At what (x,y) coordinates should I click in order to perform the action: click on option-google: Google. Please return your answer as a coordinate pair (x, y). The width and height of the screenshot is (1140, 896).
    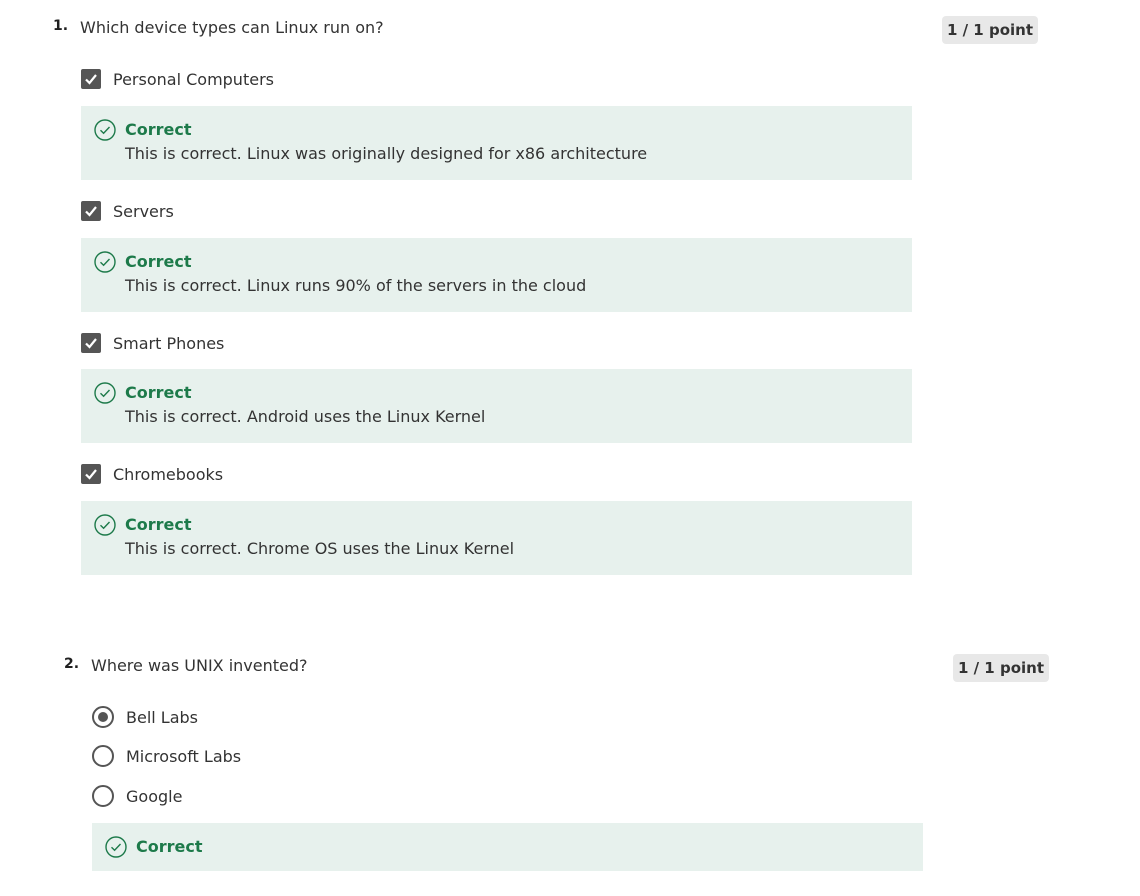
    Looking at the image, I should click on (137, 796).